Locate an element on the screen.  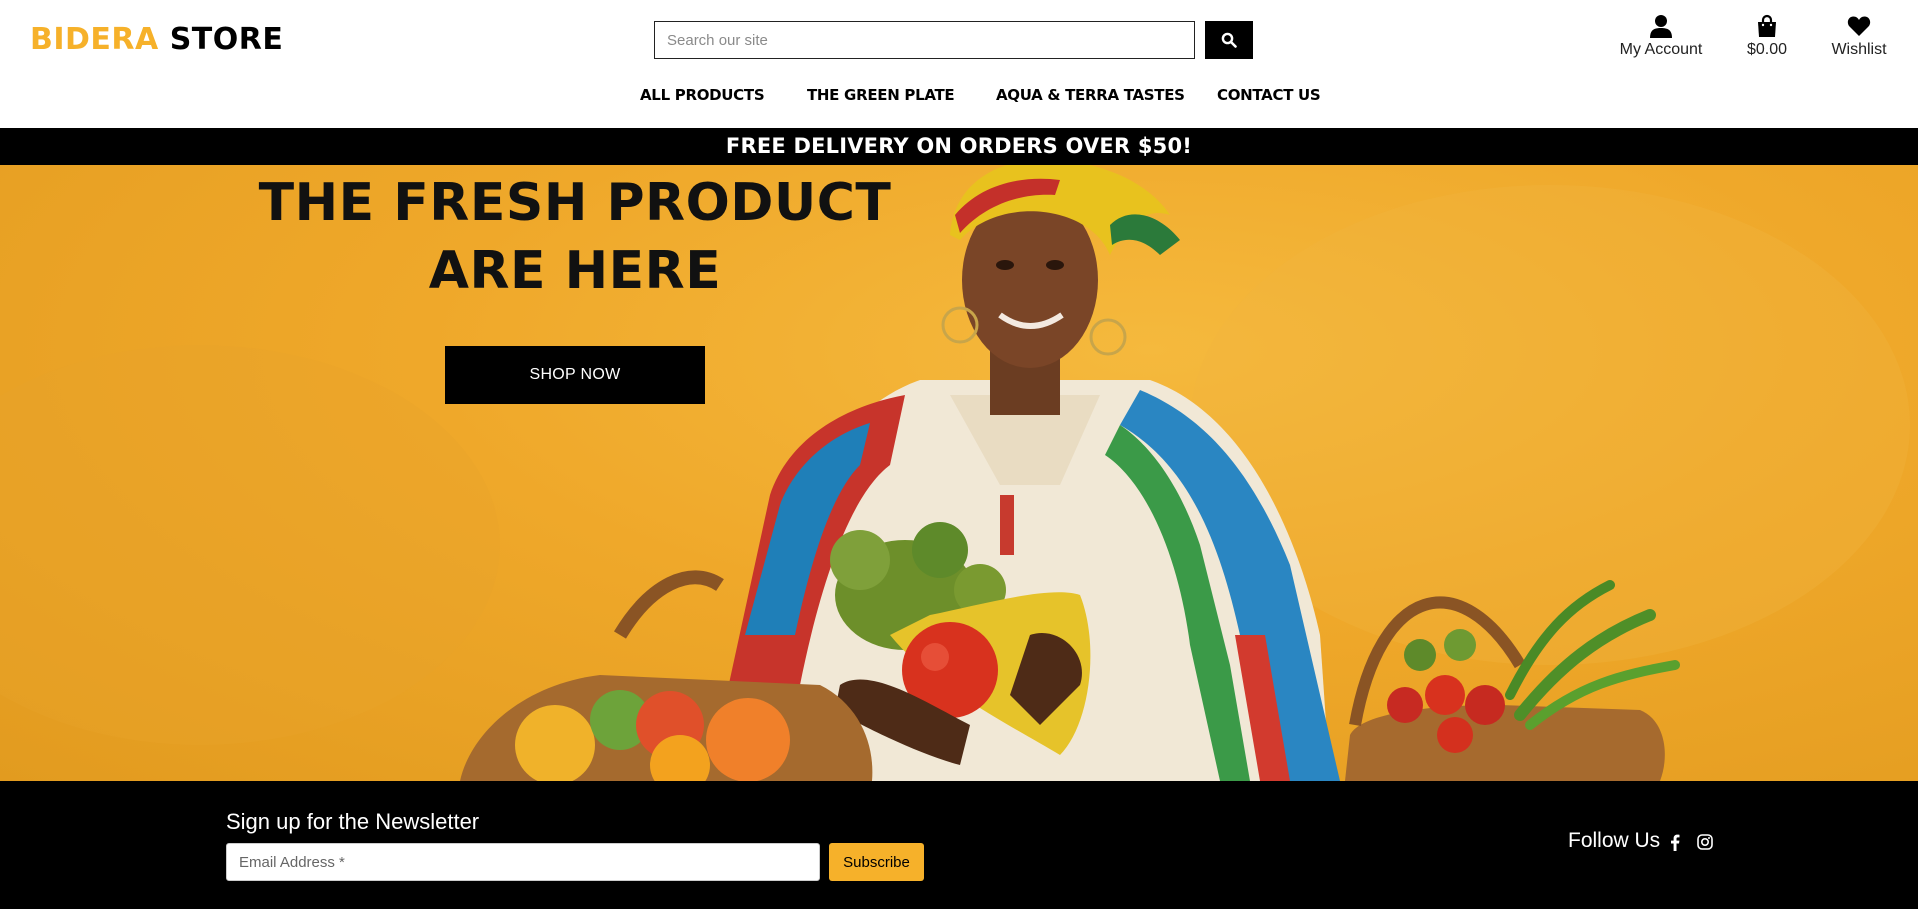
site-header: BIDERA STORE My Account $0.00 Wishlist is located at coordinates (959, 64).